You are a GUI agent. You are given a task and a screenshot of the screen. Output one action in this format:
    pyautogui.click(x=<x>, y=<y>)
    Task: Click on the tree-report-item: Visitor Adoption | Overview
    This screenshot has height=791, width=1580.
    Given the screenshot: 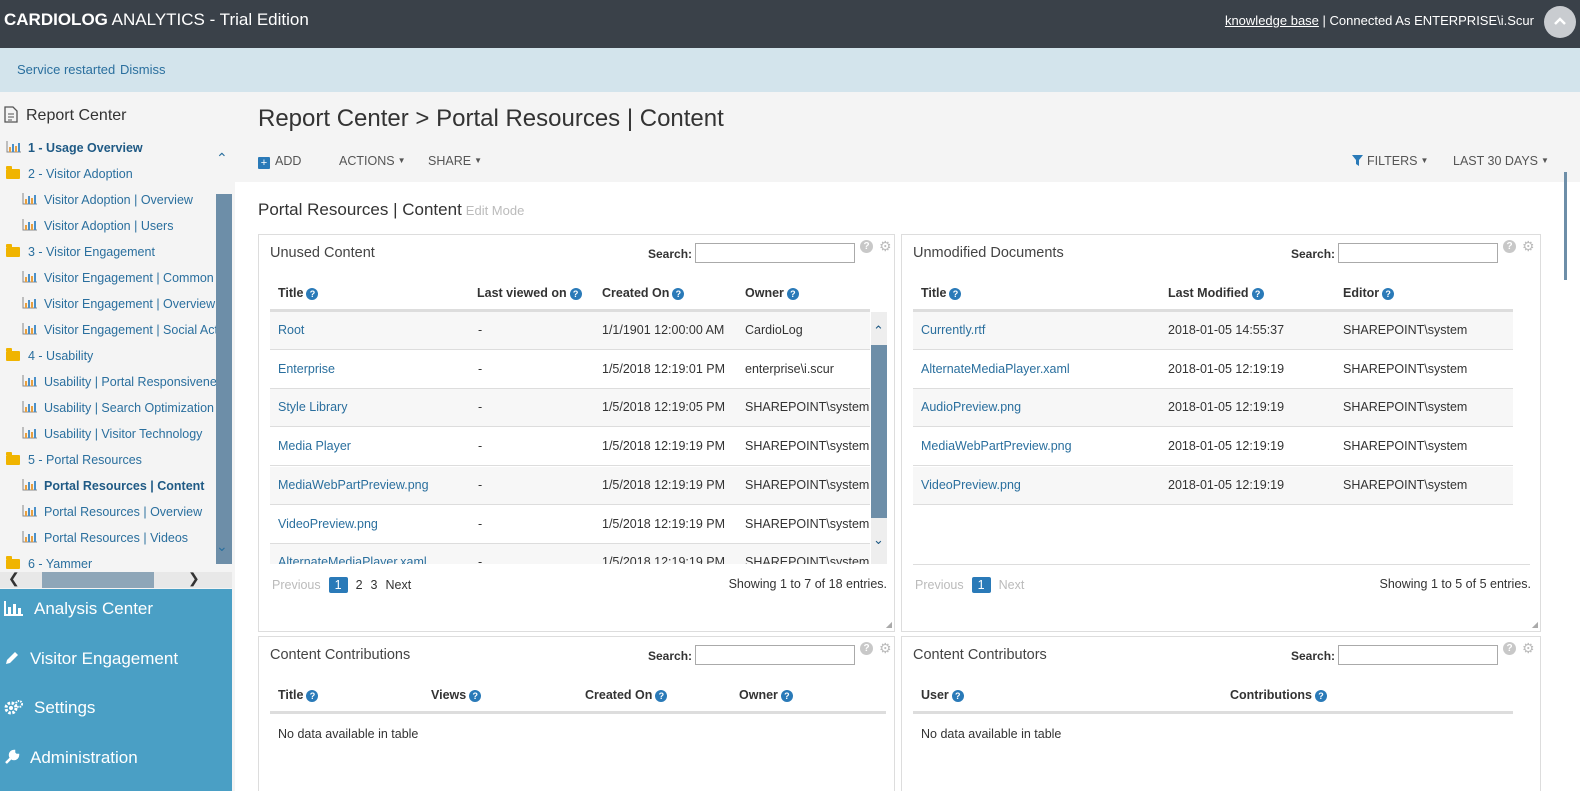 What is the action you would take?
    pyautogui.click(x=107, y=203)
    